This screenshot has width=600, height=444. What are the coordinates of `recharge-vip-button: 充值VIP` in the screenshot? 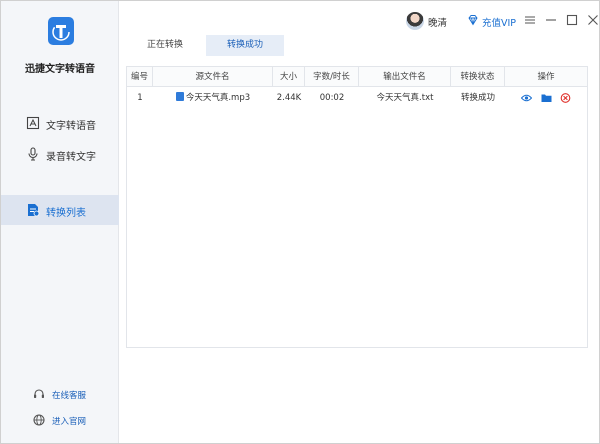 It's located at (499, 22).